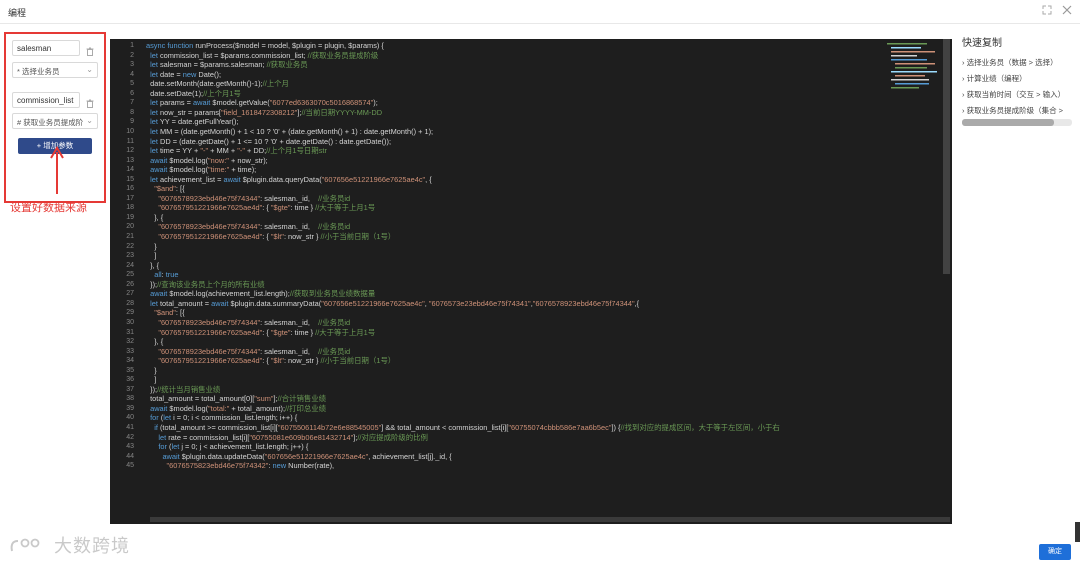  What do you see at coordinates (1021, 95) in the screenshot?
I see `quick-copy-item: › 获取当前时间（交互 > 输入）` at bounding box center [1021, 95].